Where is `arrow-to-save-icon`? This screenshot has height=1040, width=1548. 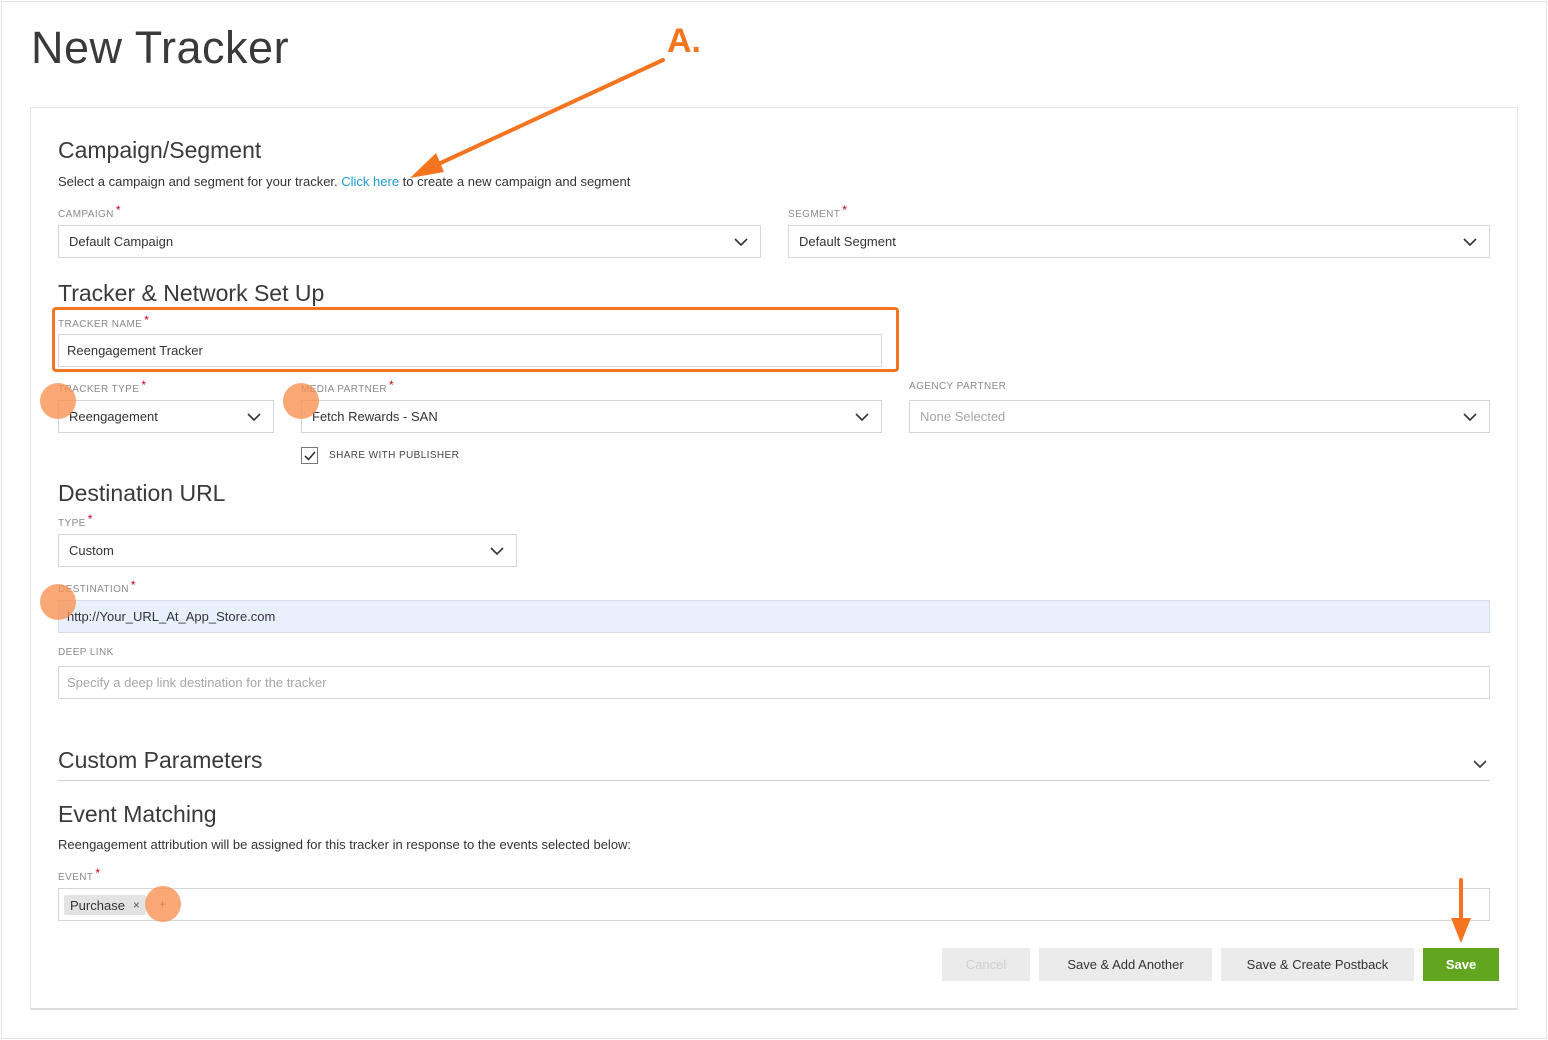 arrow-to-save-icon is located at coordinates (1461, 910).